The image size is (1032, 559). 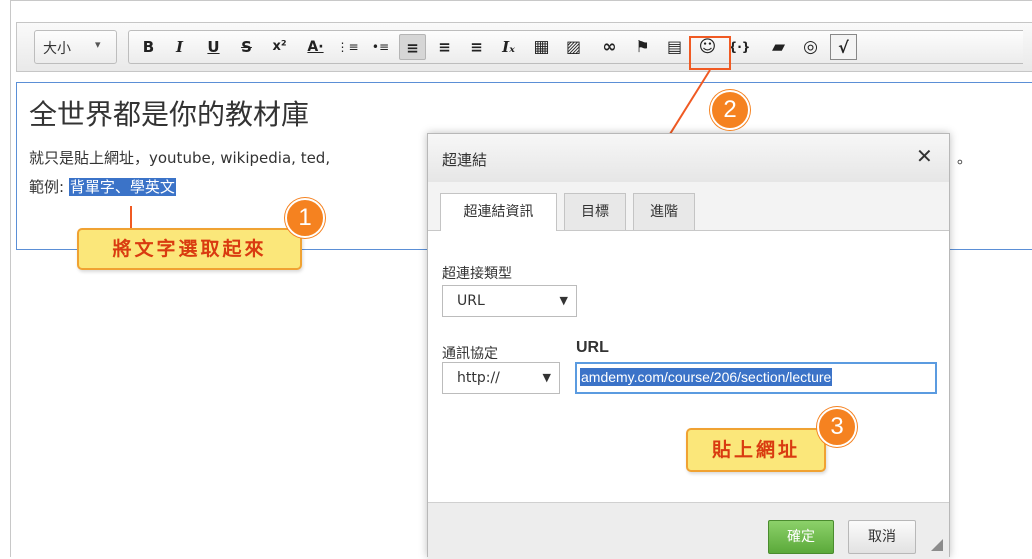 I want to click on step3-callout: 貼上網址, so click(x=756, y=450).